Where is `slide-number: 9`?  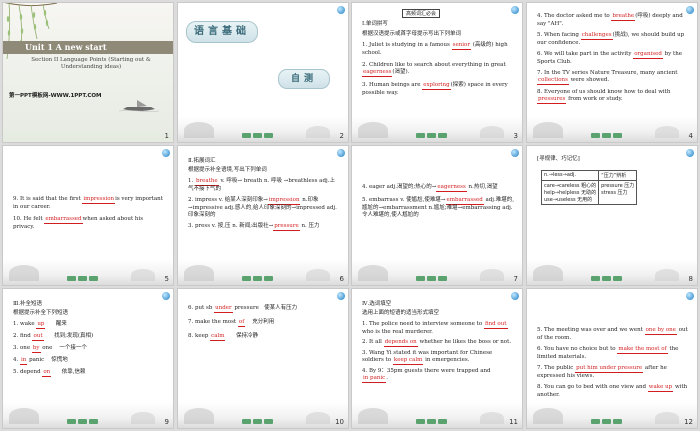
slide-number: 9 is located at coordinates (166, 422).